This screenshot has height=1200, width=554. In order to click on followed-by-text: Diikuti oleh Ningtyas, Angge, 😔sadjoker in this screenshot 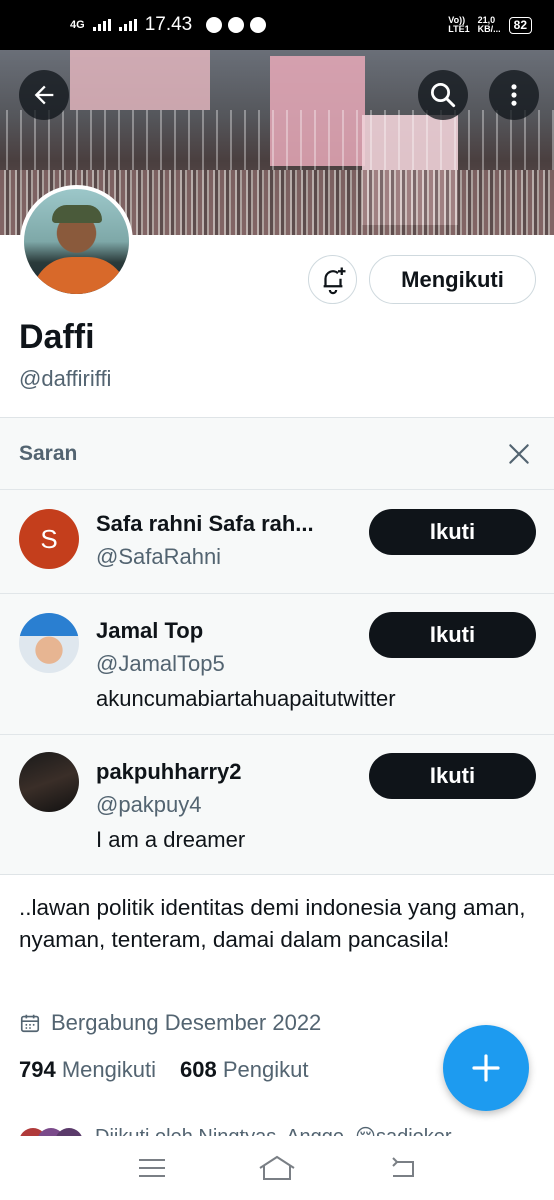, I will do `click(273, 1130)`.